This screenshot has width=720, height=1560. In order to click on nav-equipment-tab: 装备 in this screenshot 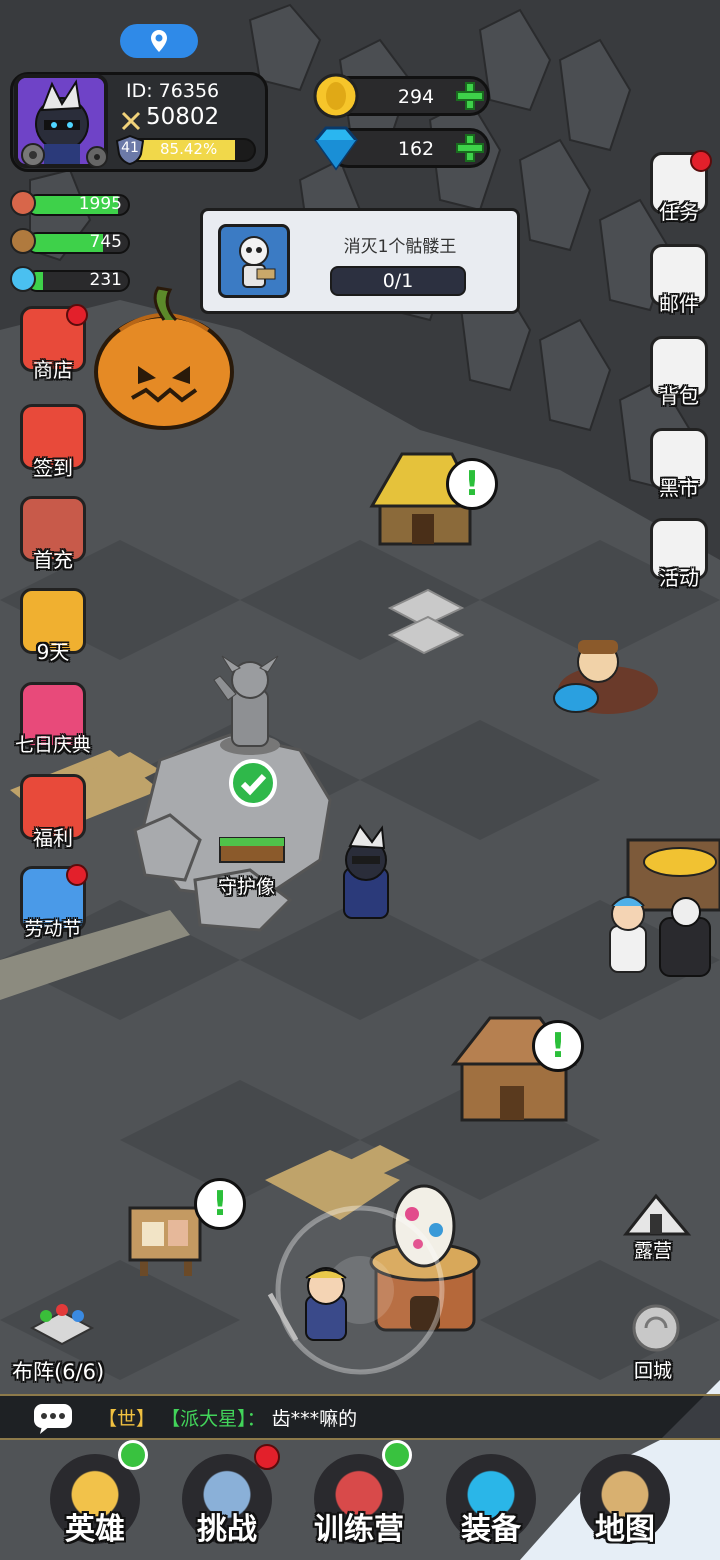, I will do `click(491, 1504)`.